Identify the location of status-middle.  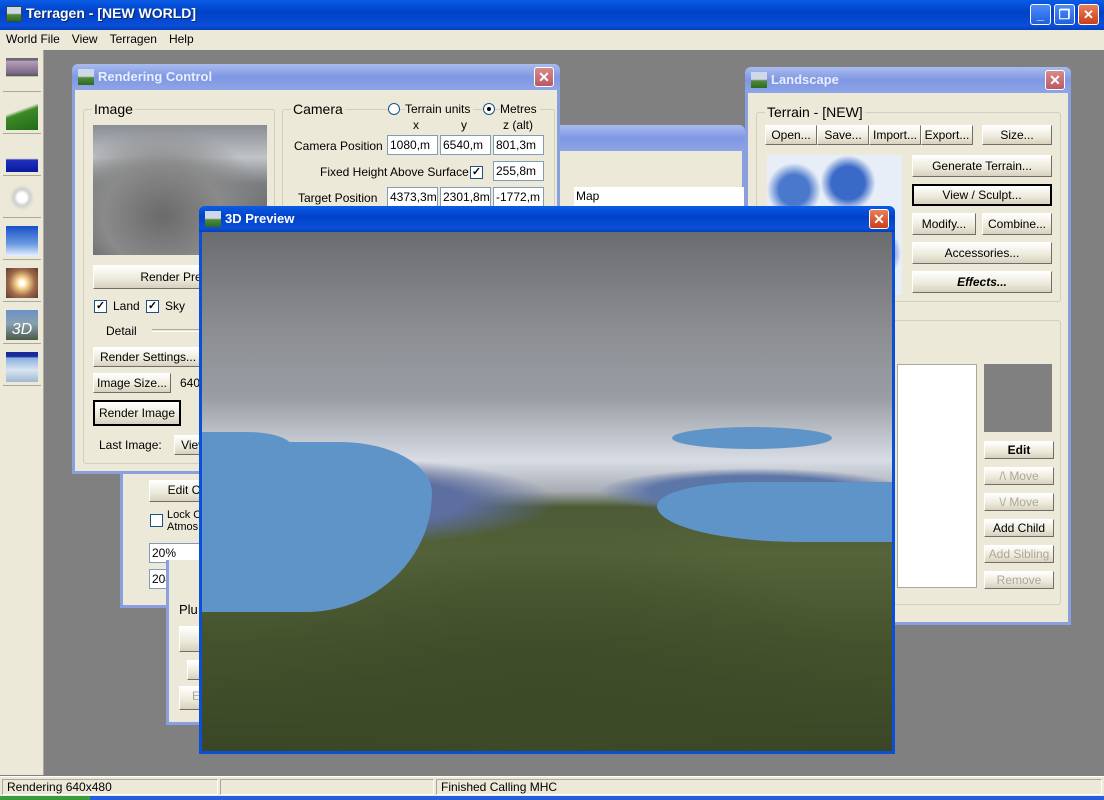
(327, 787).